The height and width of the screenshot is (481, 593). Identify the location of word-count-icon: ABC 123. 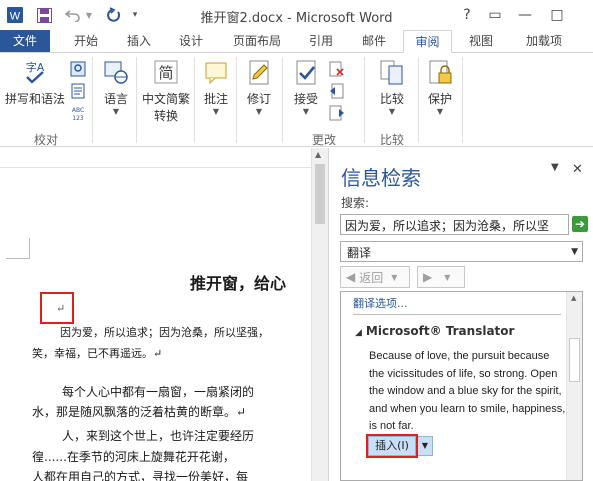
(78, 113).